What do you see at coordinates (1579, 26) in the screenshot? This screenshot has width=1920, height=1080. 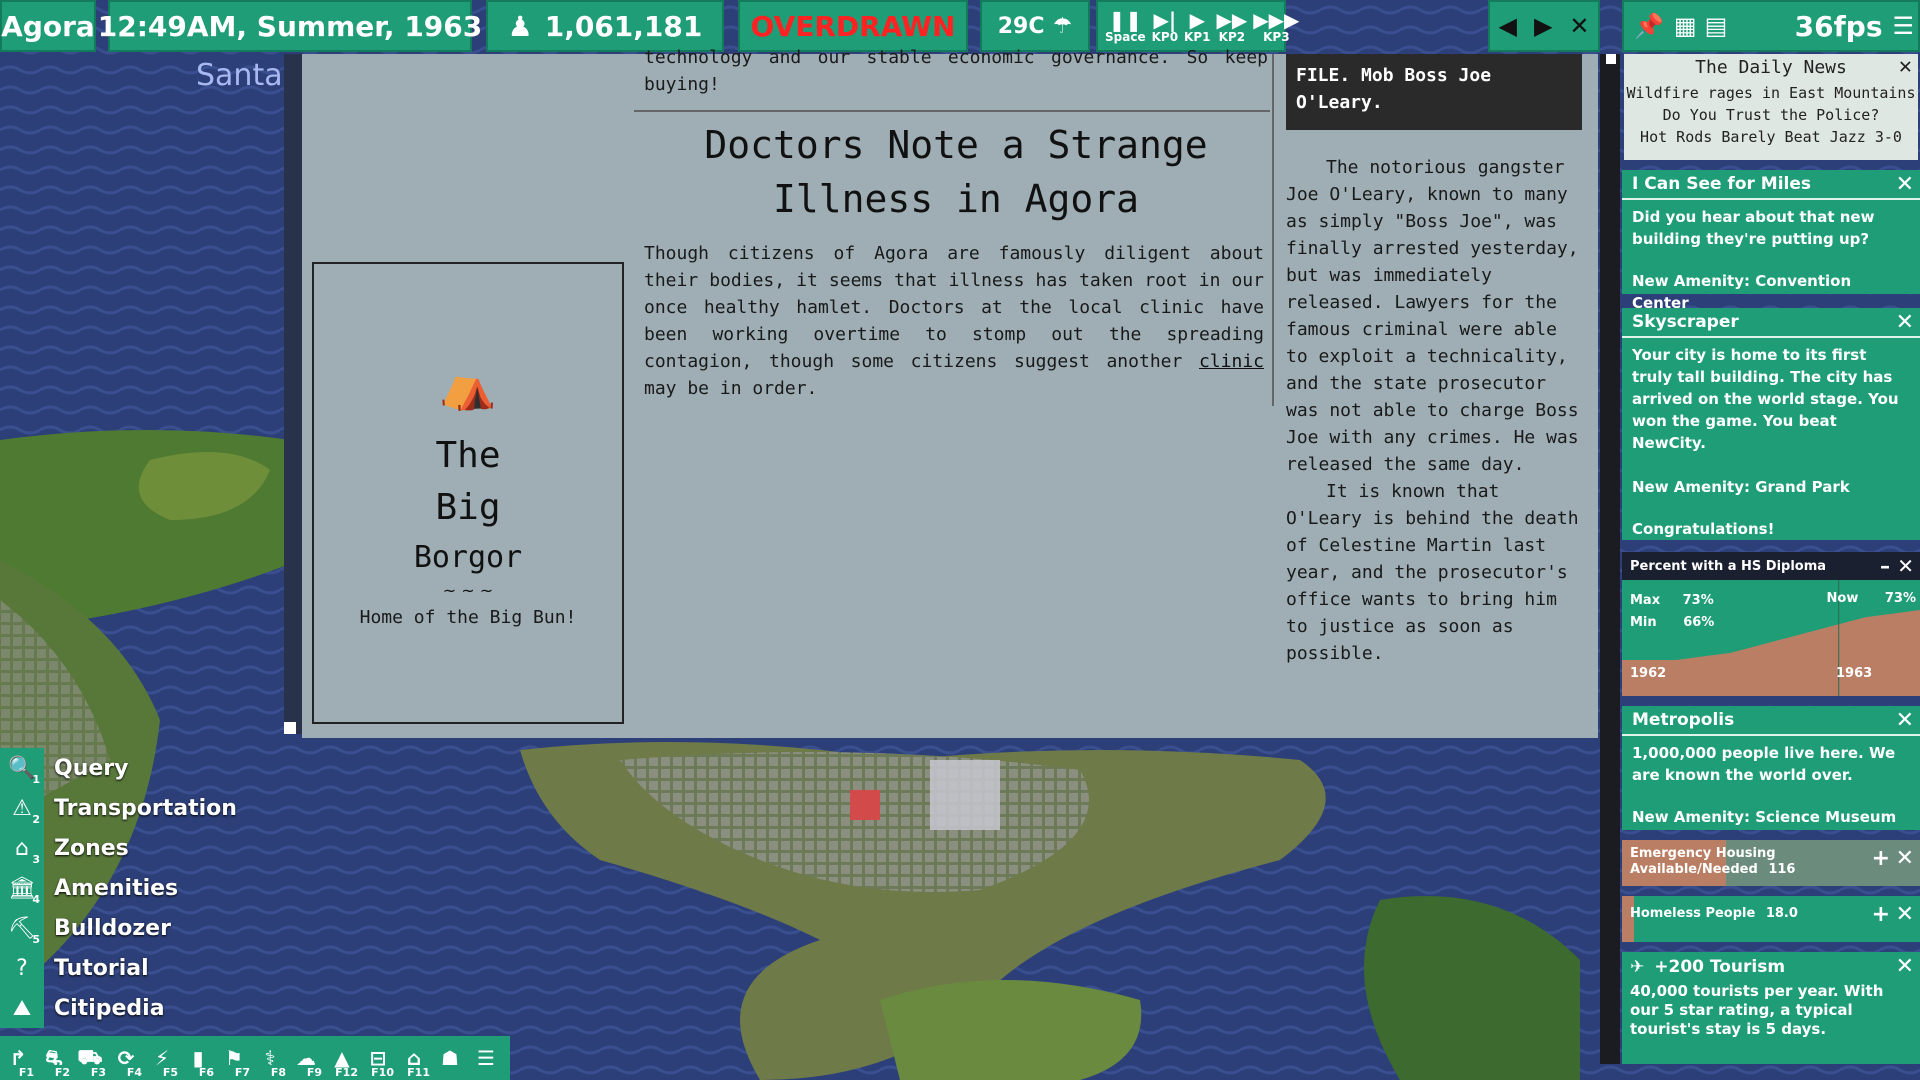 I see `close-newspaper-button: ✕` at bounding box center [1579, 26].